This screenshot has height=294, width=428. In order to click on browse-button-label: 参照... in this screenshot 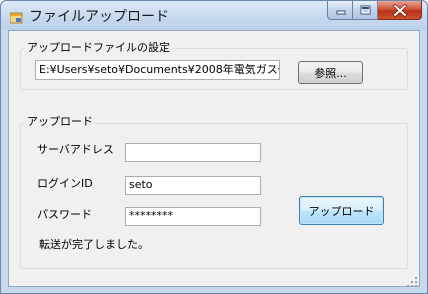, I will do `click(330, 73)`.